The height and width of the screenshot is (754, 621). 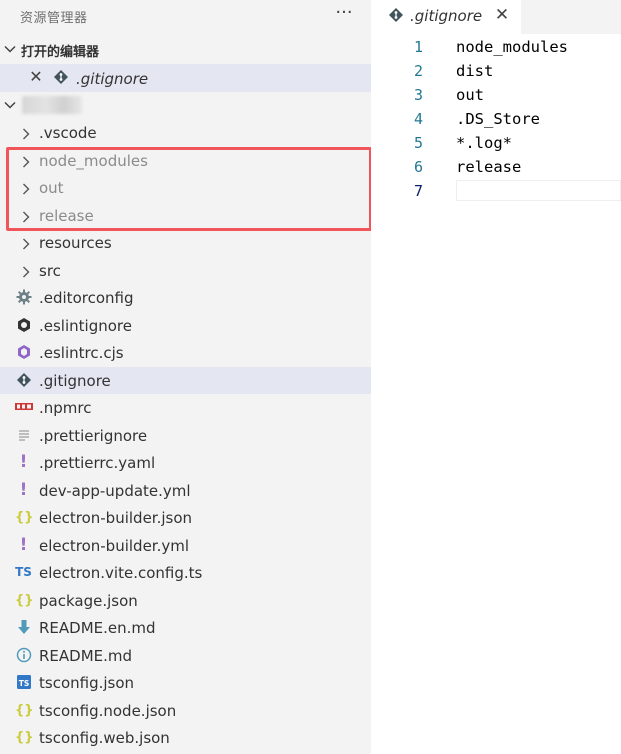 I want to click on tree-file-item: {} tsconfig.node.json, so click(x=185, y=711).